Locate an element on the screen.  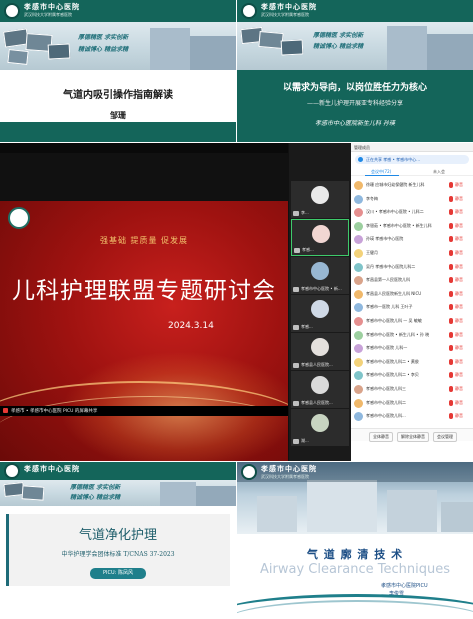
unmute-all-button: 解除全体静音 is located at coordinates (413, 437).